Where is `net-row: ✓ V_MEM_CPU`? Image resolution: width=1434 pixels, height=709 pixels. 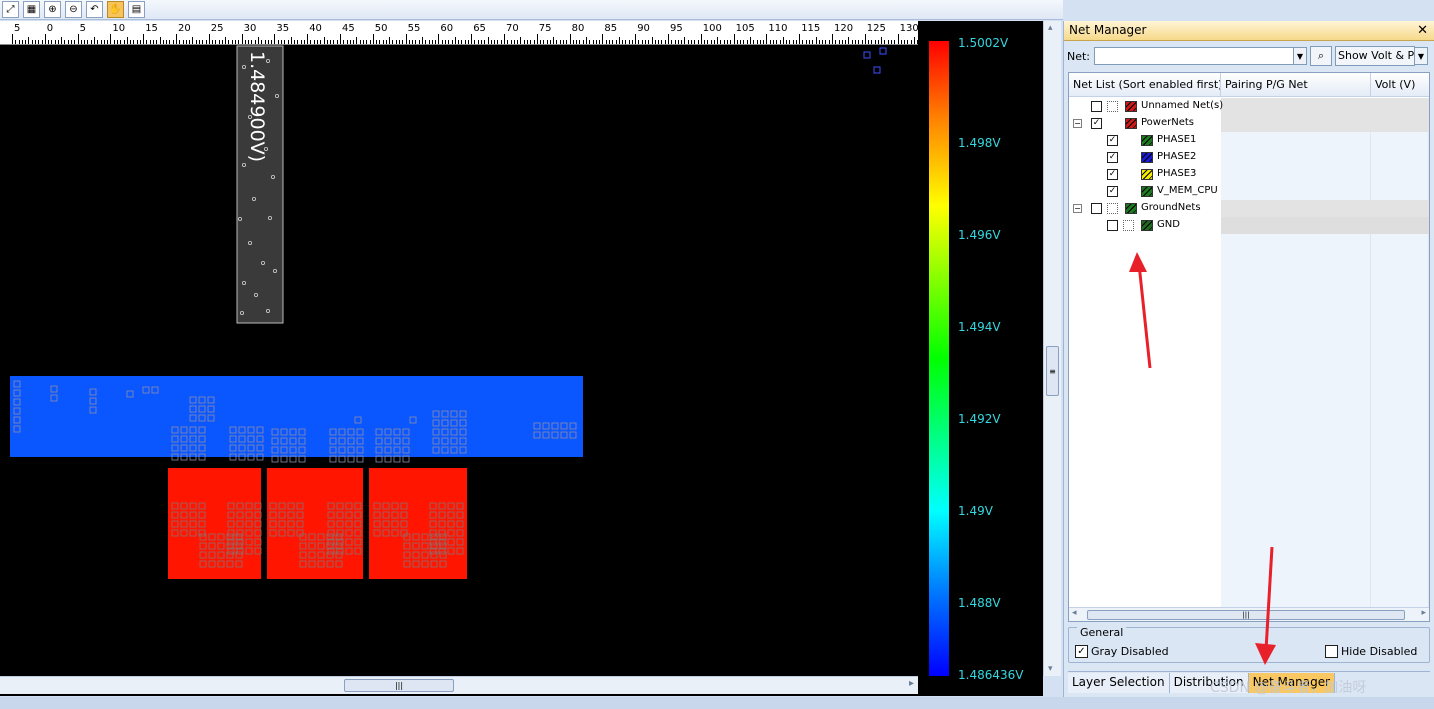
net-row: ✓ V_MEM_CPU is located at coordinates (1249, 191).